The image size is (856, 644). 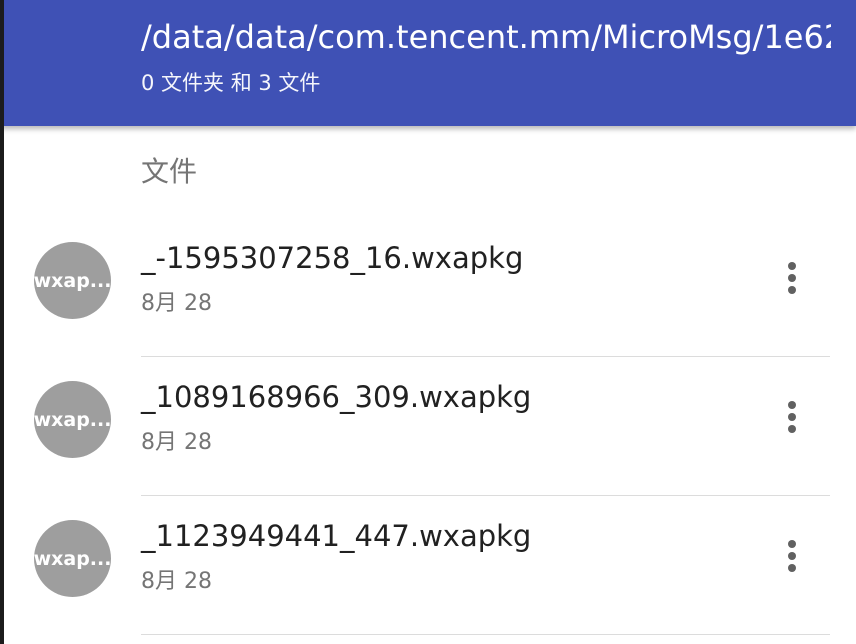 What do you see at coordinates (336, 536) in the screenshot?
I see `file-name: _1123949441_447.wxapkg` at bounding box center [336, 536].